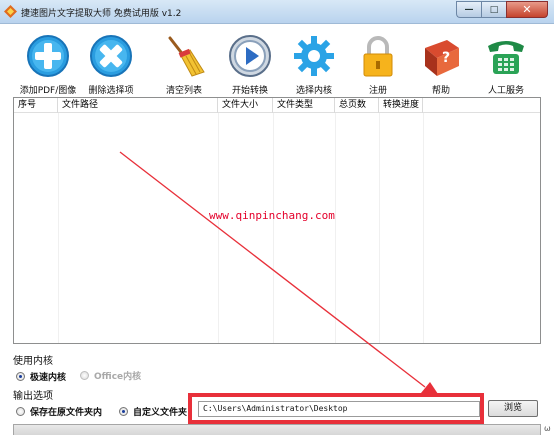 This screenshot has height=435, width=554. I want to click on start-convert-button: 开始转换, so click(250, 65).